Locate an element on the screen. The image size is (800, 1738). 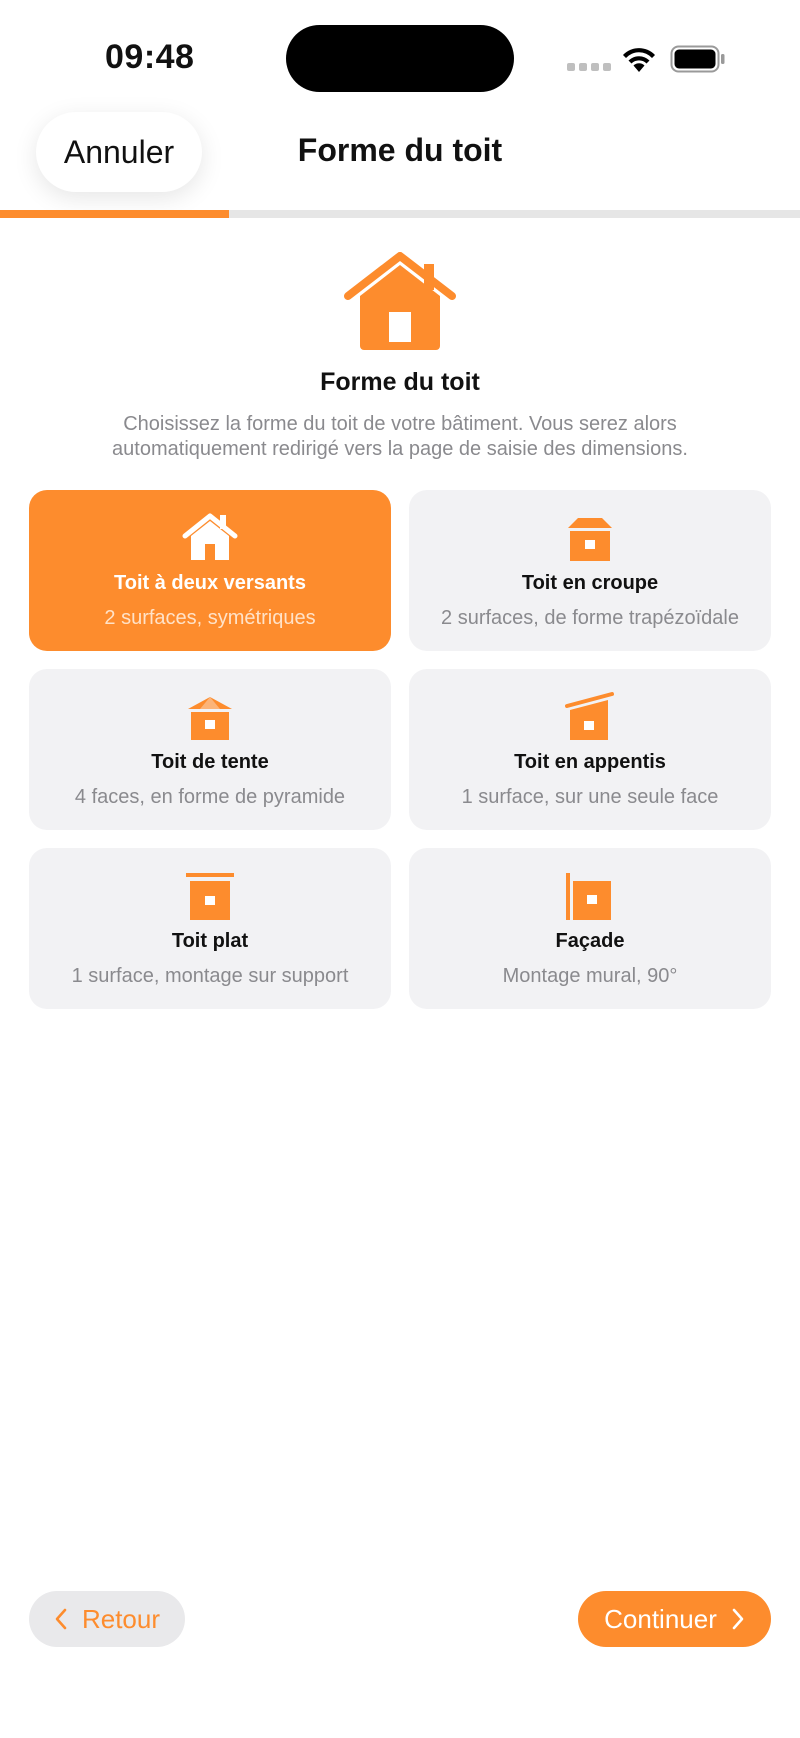
progress-fill is located at coordinates (114, 214).